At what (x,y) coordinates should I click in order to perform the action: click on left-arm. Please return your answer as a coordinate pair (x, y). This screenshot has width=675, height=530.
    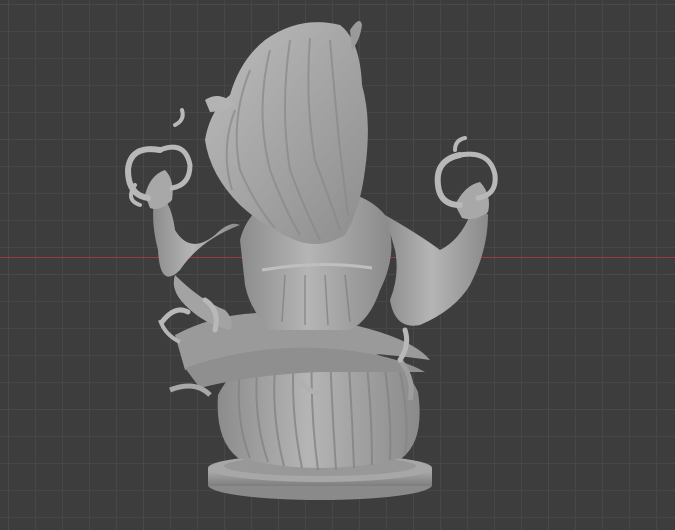
    Looking at the image, I should click on (196, 262).